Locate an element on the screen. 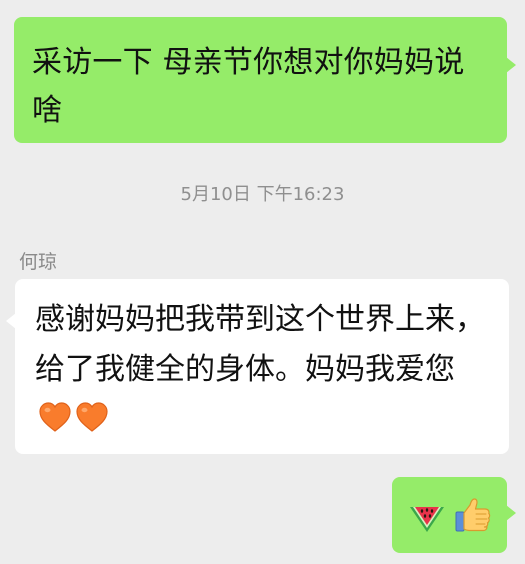 The height and width of the screenshot is (564, 525). watermelon-icon is located at coordinates (426, 519).